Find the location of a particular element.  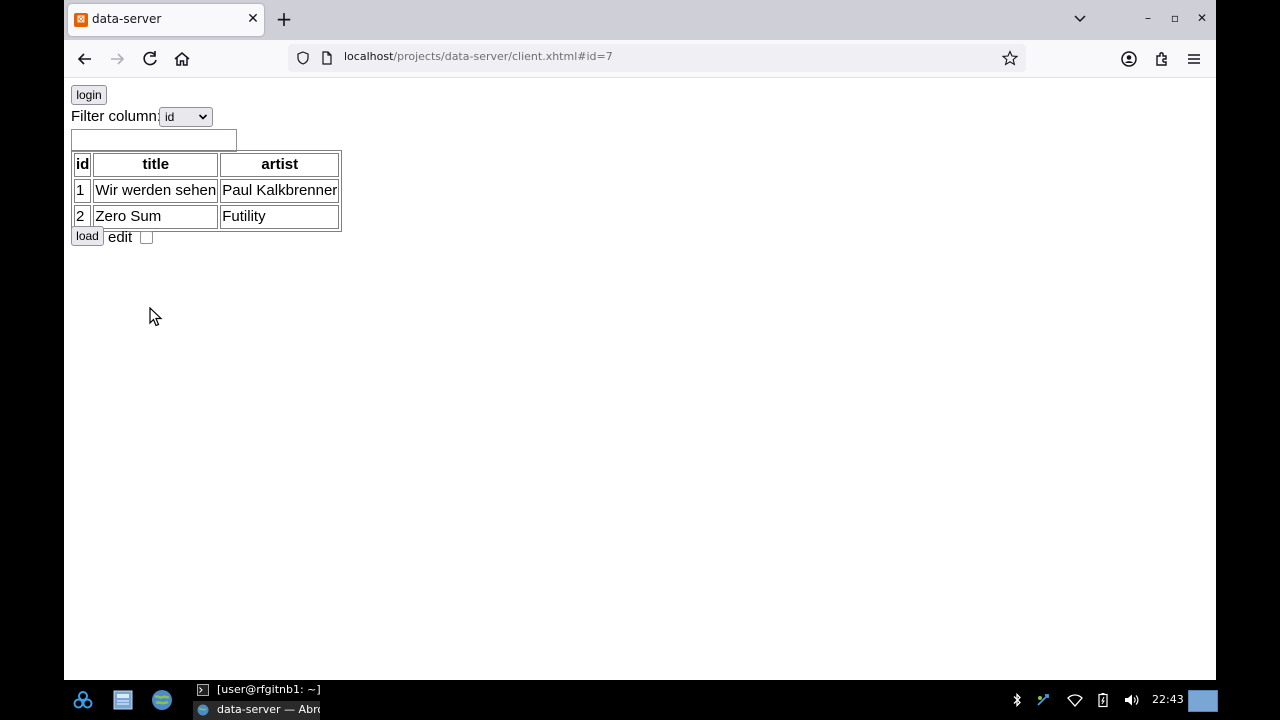

mouse-pointer-icon is located at coordinates (156, 317).